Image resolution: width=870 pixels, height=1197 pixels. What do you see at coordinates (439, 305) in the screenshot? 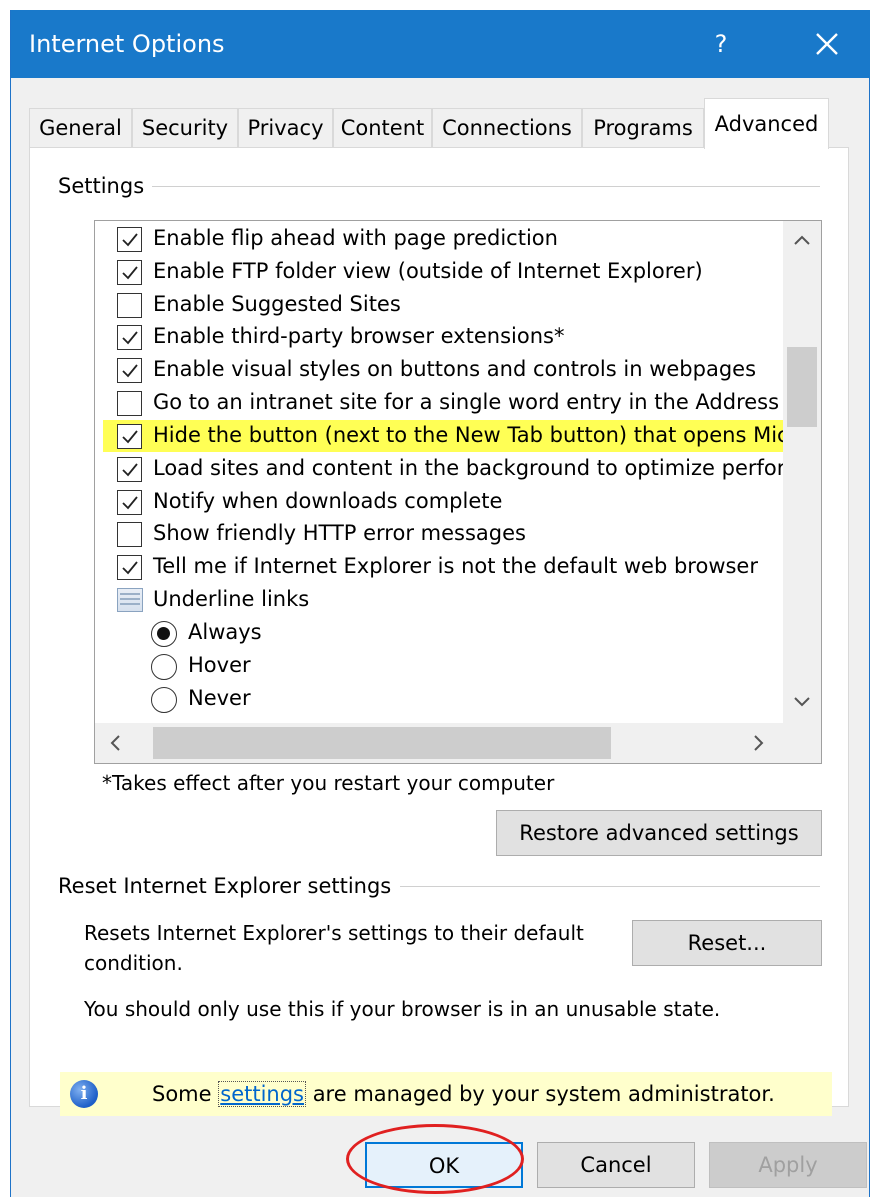
I see `list-item: Enable Suggested Sites` at bounding box center [439, 305].